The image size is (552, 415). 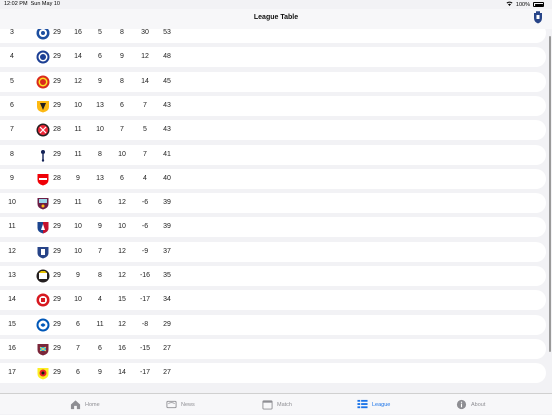 What do you see at coordinates (100, 154) in the screenshot?
I see `cell-drawn: 8` at bounding box center [100, 154].